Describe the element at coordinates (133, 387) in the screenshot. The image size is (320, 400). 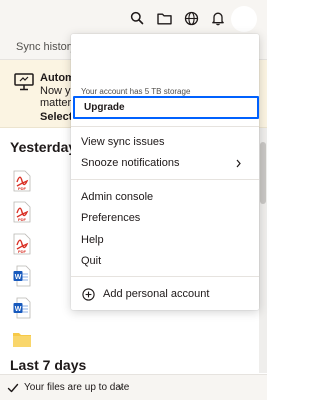
I see `status-bar: Your files are up to date` at that location.